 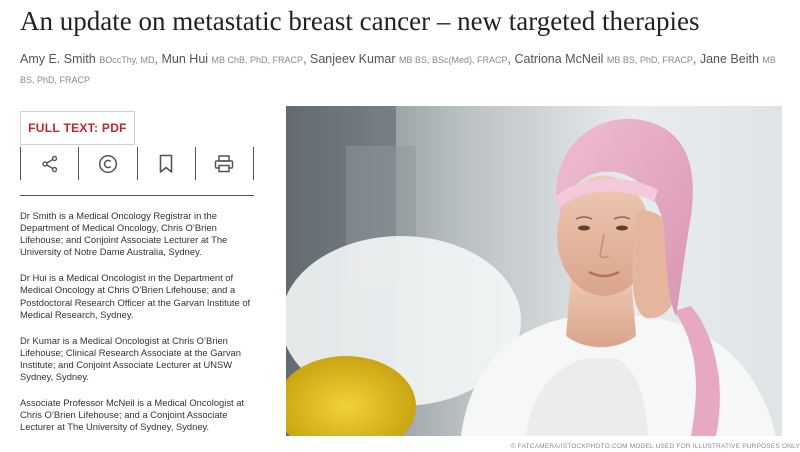 I want to click on bookmark-icon, so click(x=166, y=163).